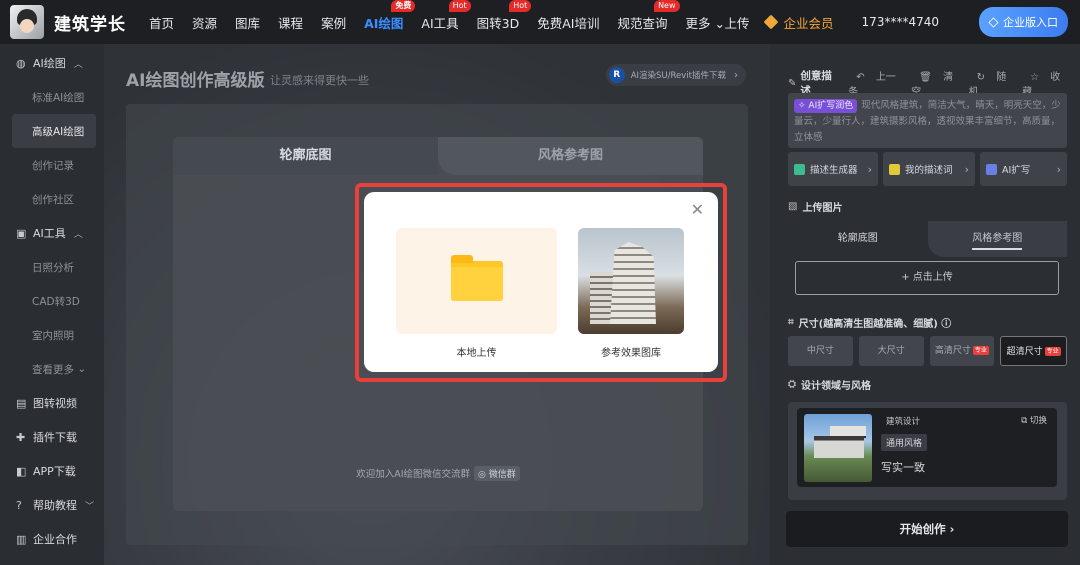 The image size is (1080, 565). Describe the element at coordinates (904, 442) in the screenshot. I see `style-tag: 通用风格` at that location.